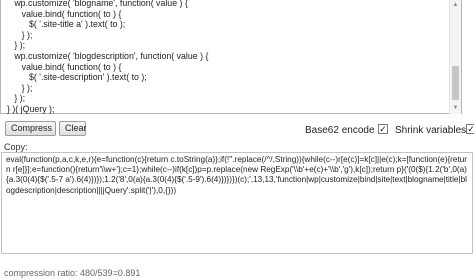 This screenshot has height=280, width=474. What do you see at coordinates (455, 5) in the screenshot?
I see `scroll-up-icon: ▲` at bounding box center [455, 5].